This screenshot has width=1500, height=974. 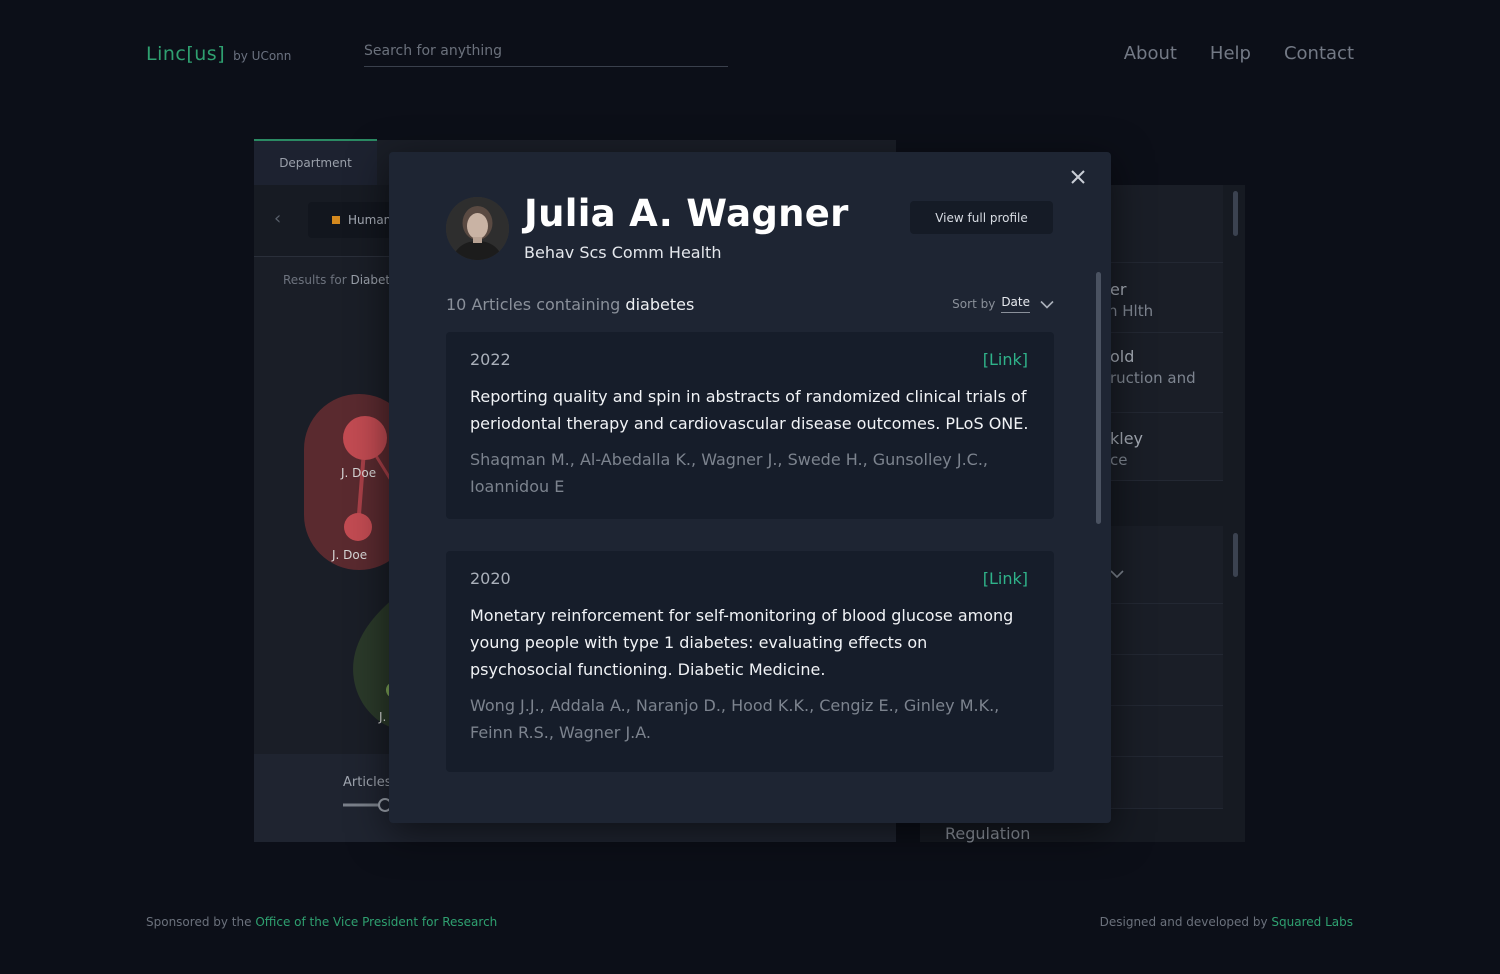 What do you see at coordinates (1118, 289) in the screenshot?
I see `list-item-name: er` at bounding box center [1118, 289].